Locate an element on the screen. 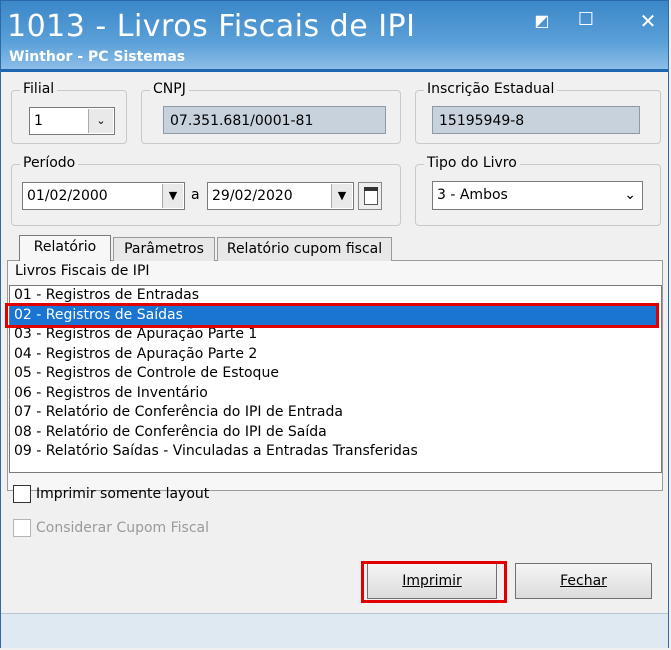  window-subtitle: Winthor - PC Sistemas is located at coordinates (97, 57).